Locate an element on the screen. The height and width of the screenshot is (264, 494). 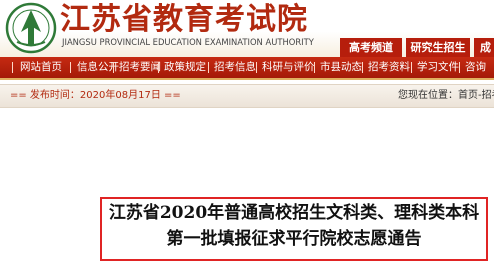
nav-item-exam-news: 招考要闻 is located at coordinates (140, 67).